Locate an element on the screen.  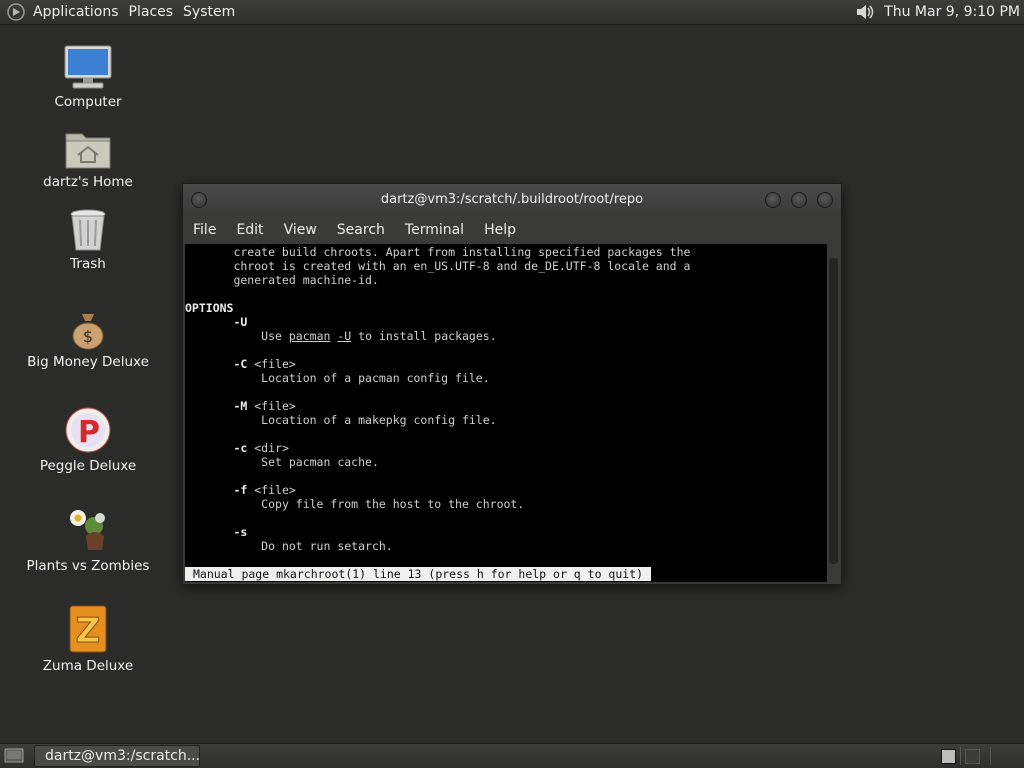
close-button is located at coordinates (825, 200).